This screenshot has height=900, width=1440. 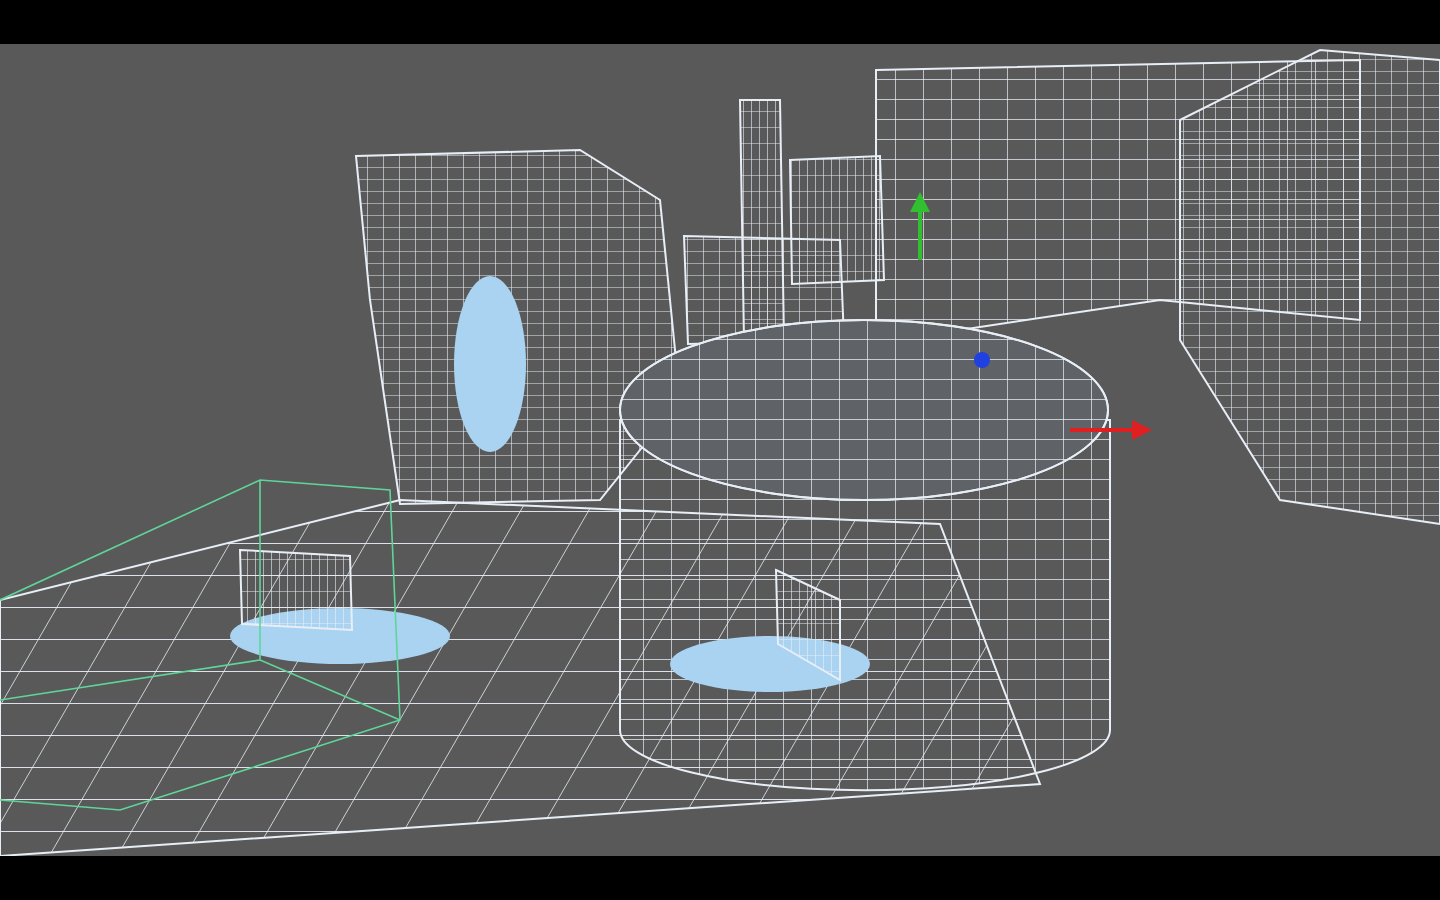 What do you see at coordinates (1031, 316) in the screenshot?
I see `transform-gizmo-icon` at bounding box center [1031, 316].